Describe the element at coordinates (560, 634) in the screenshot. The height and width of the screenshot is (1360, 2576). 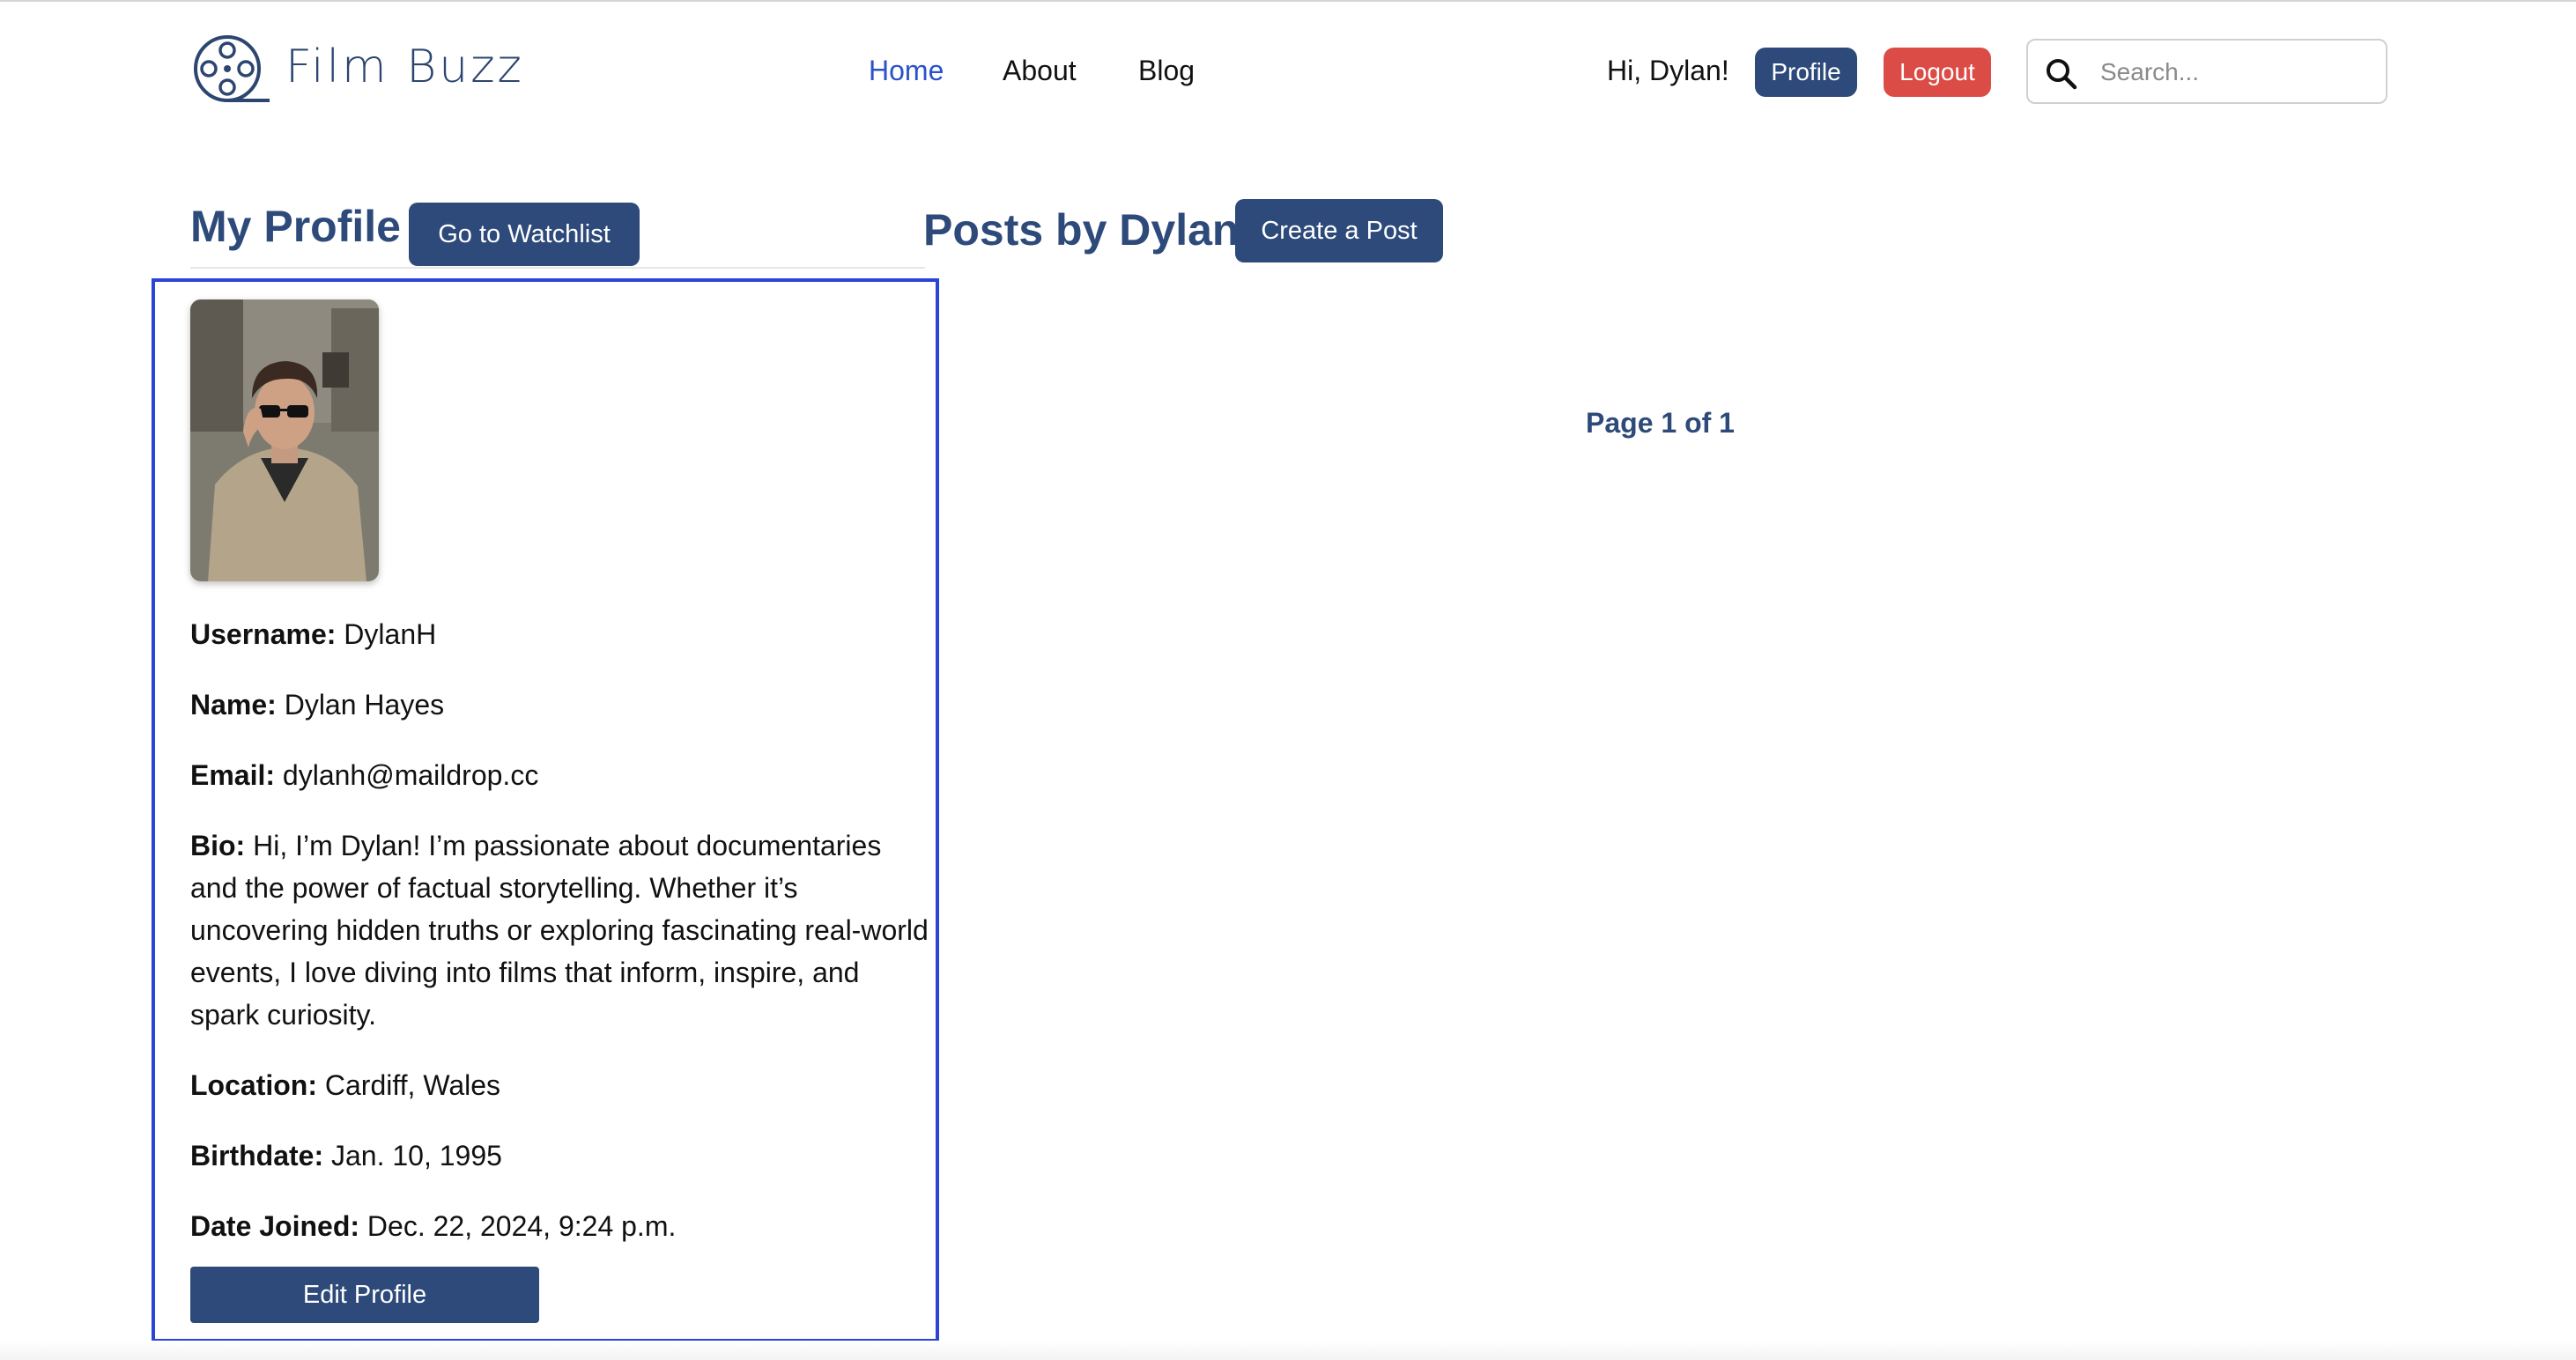
I see `username-field: Username: DylanH` at that location.